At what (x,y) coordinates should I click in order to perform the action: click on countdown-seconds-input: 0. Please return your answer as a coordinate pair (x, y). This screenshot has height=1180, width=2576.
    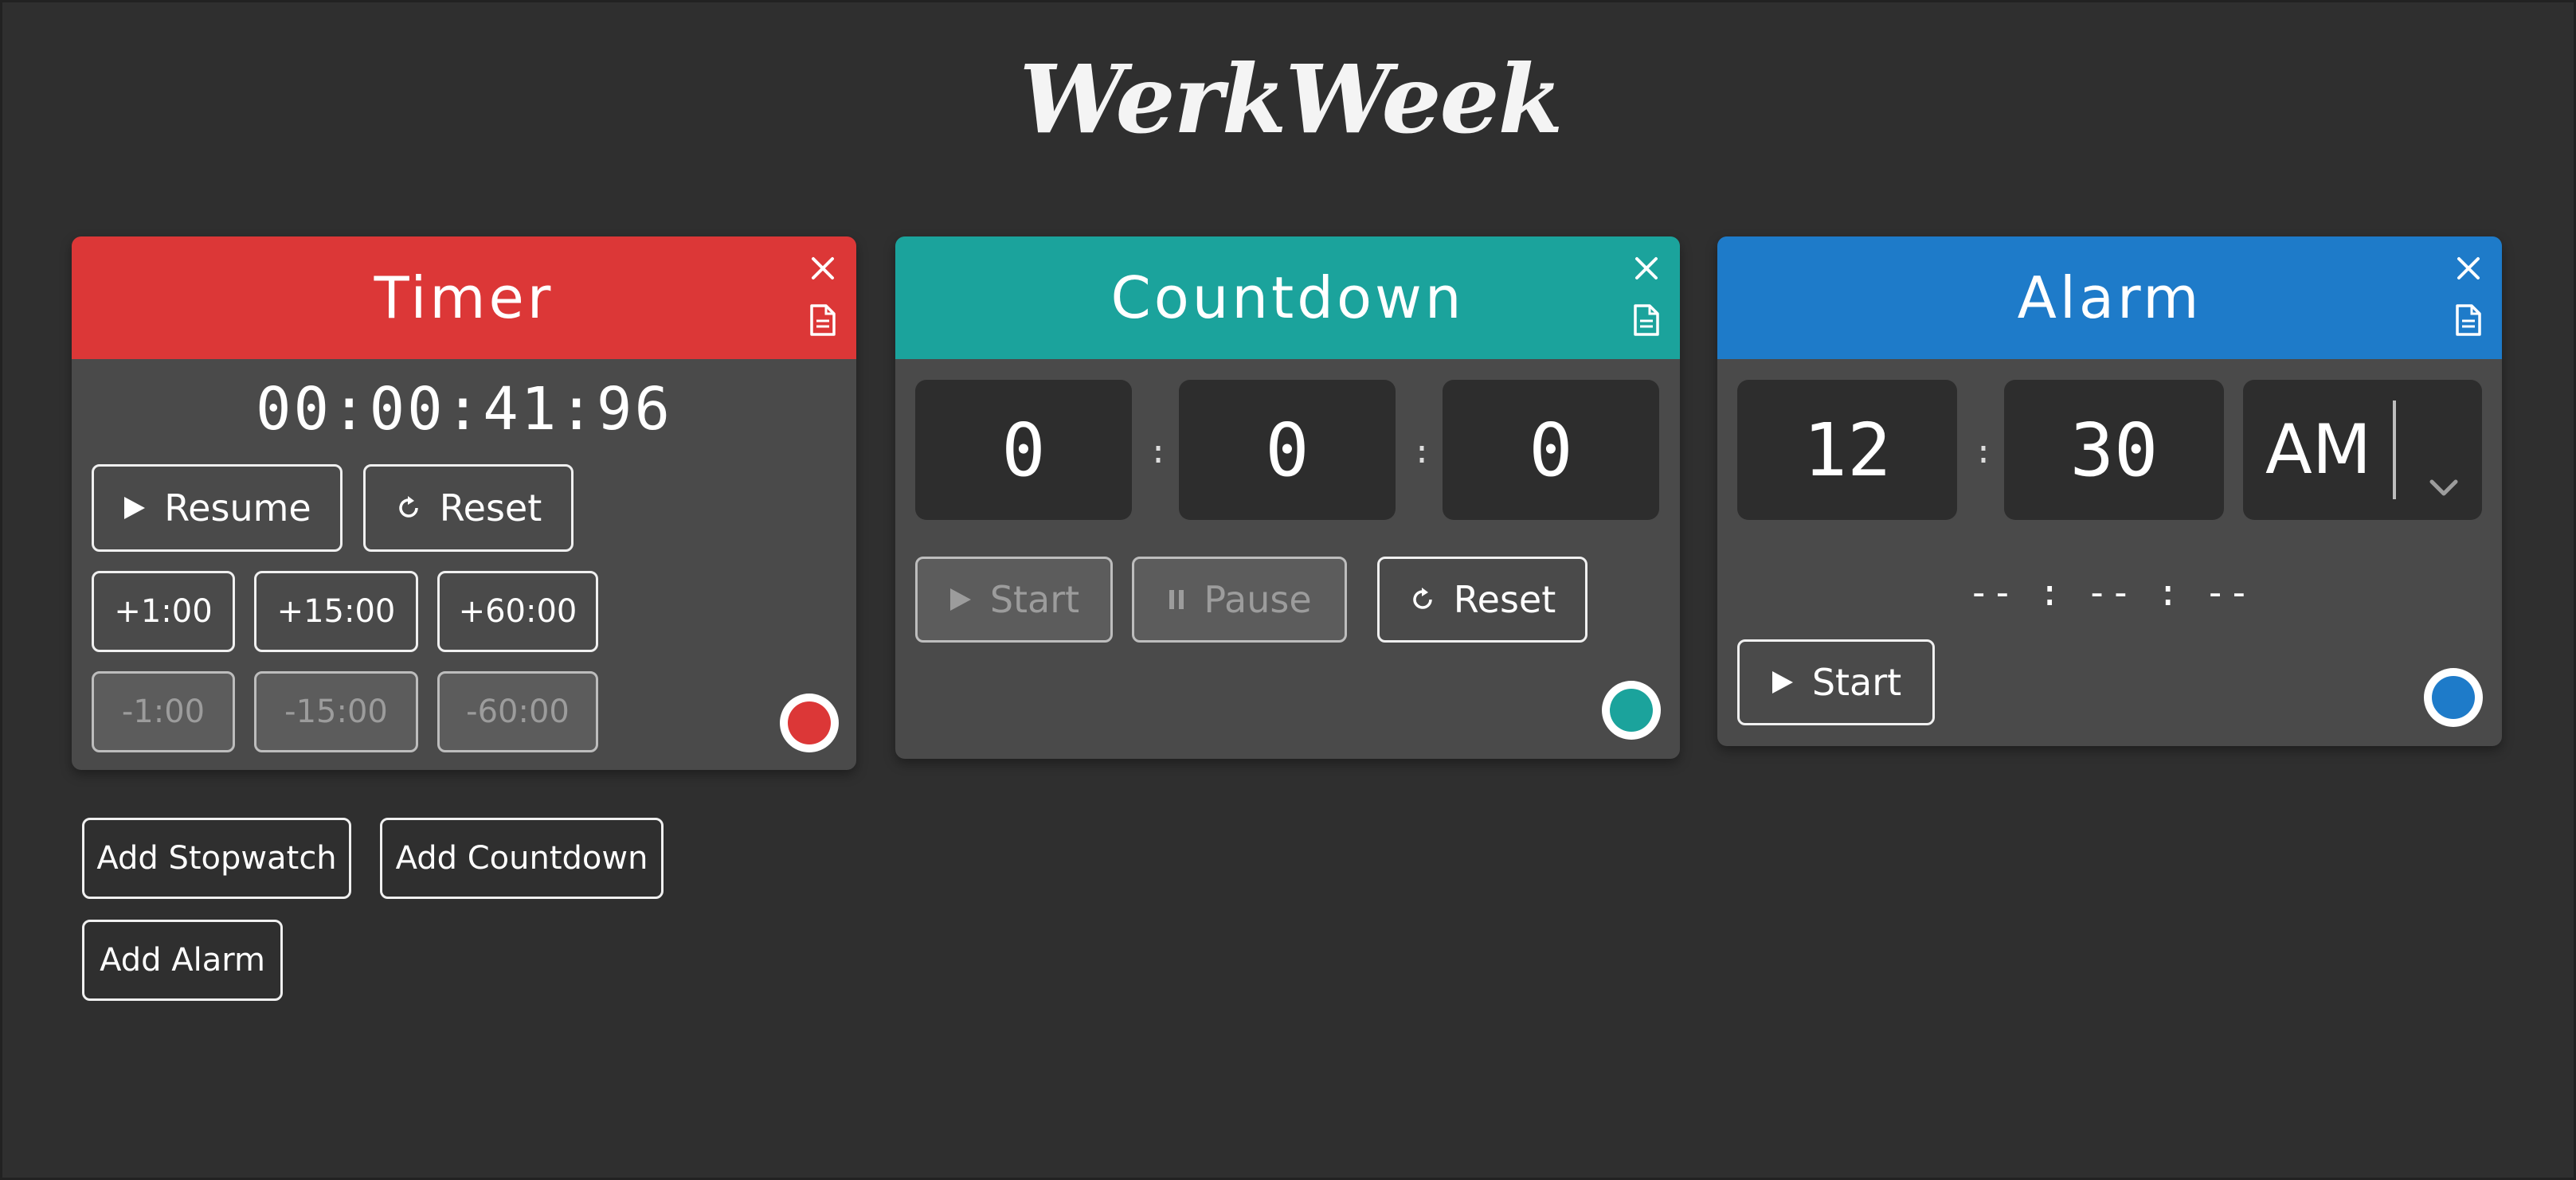
    Looking at the image, I should click on (1551, 450).